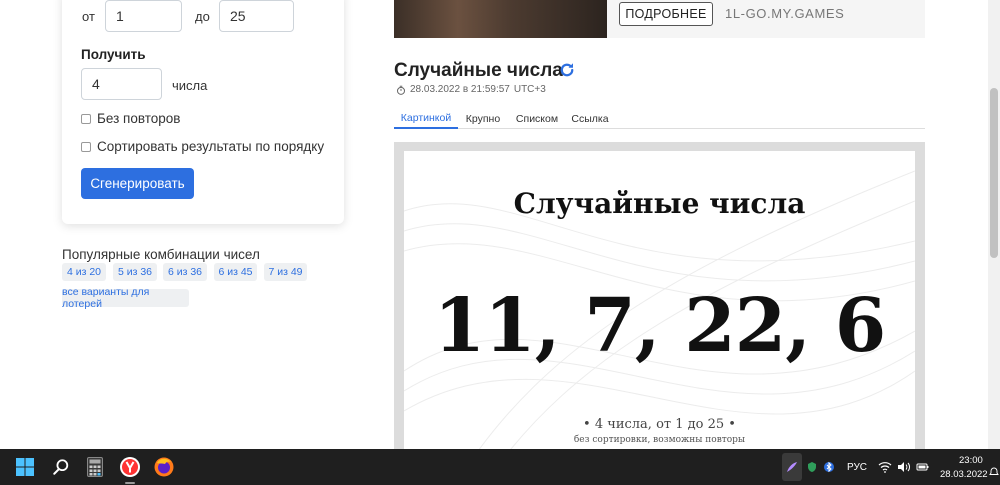 The height and width of the screenshot is (485, 1000). Describe the element at coordinates (964, 474) in the screenshot. I see `clock-date: 28.03.2022` at that location.